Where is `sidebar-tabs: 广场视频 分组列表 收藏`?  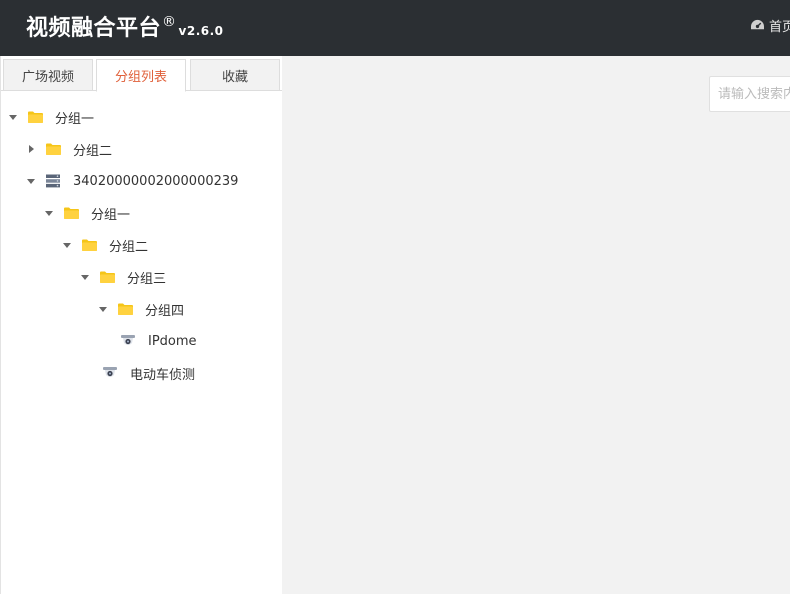
sidebar-tabs: 广场视频 分组列表 收藏 is located at coordinates (141, 74).